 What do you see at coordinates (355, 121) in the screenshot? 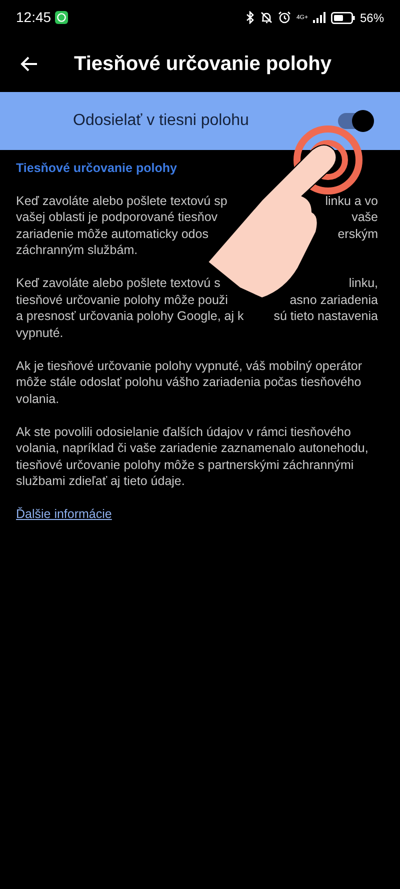
I see `toggle-switch` at bounding box center [355, 121].